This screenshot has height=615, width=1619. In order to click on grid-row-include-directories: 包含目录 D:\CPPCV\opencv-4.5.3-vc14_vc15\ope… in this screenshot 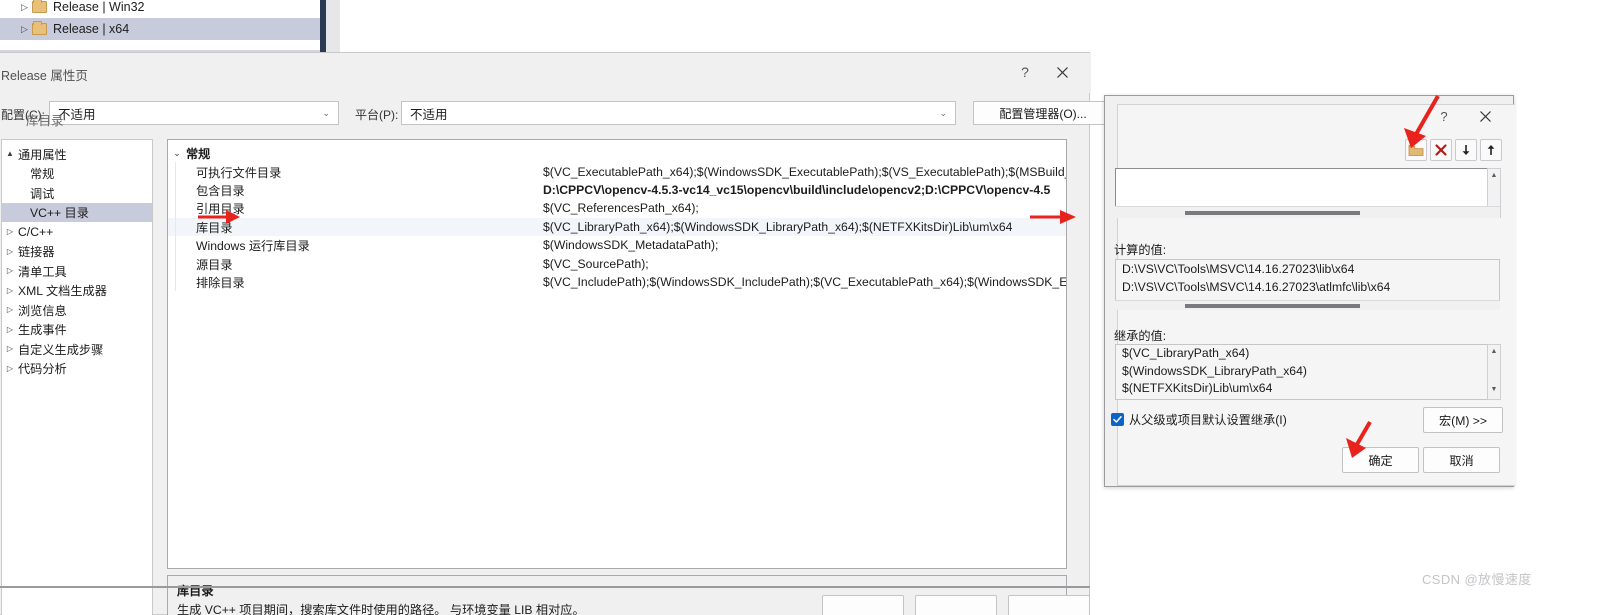, I will do `click(617, 190)`.